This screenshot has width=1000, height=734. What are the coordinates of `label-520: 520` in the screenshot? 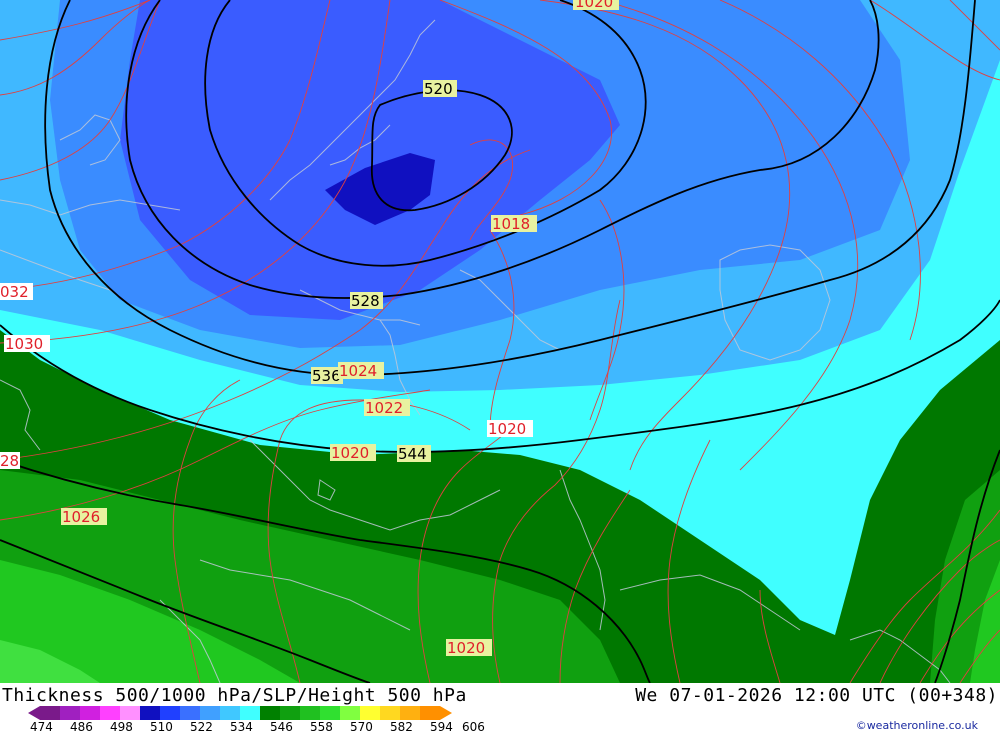 It's located at (440, 89).